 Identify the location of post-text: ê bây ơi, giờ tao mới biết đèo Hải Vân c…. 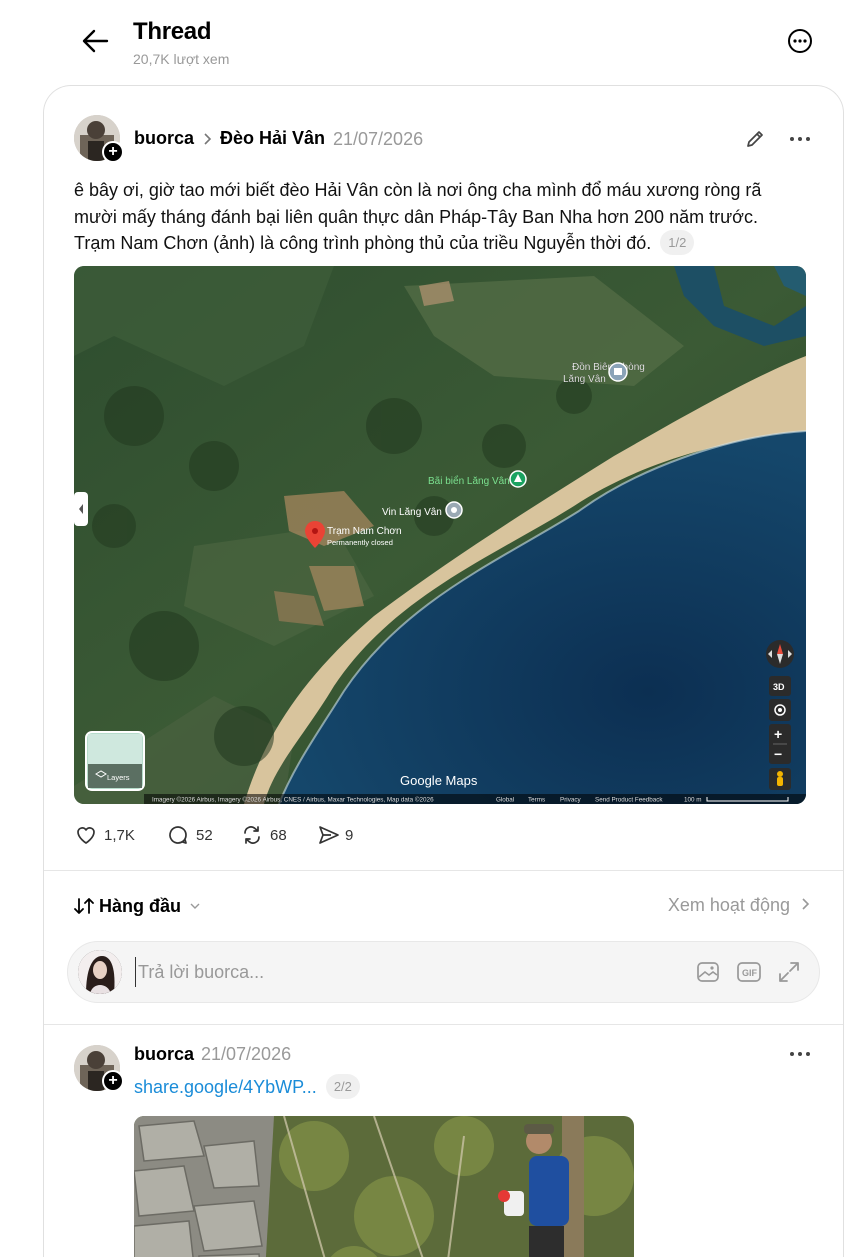
(418, 216).